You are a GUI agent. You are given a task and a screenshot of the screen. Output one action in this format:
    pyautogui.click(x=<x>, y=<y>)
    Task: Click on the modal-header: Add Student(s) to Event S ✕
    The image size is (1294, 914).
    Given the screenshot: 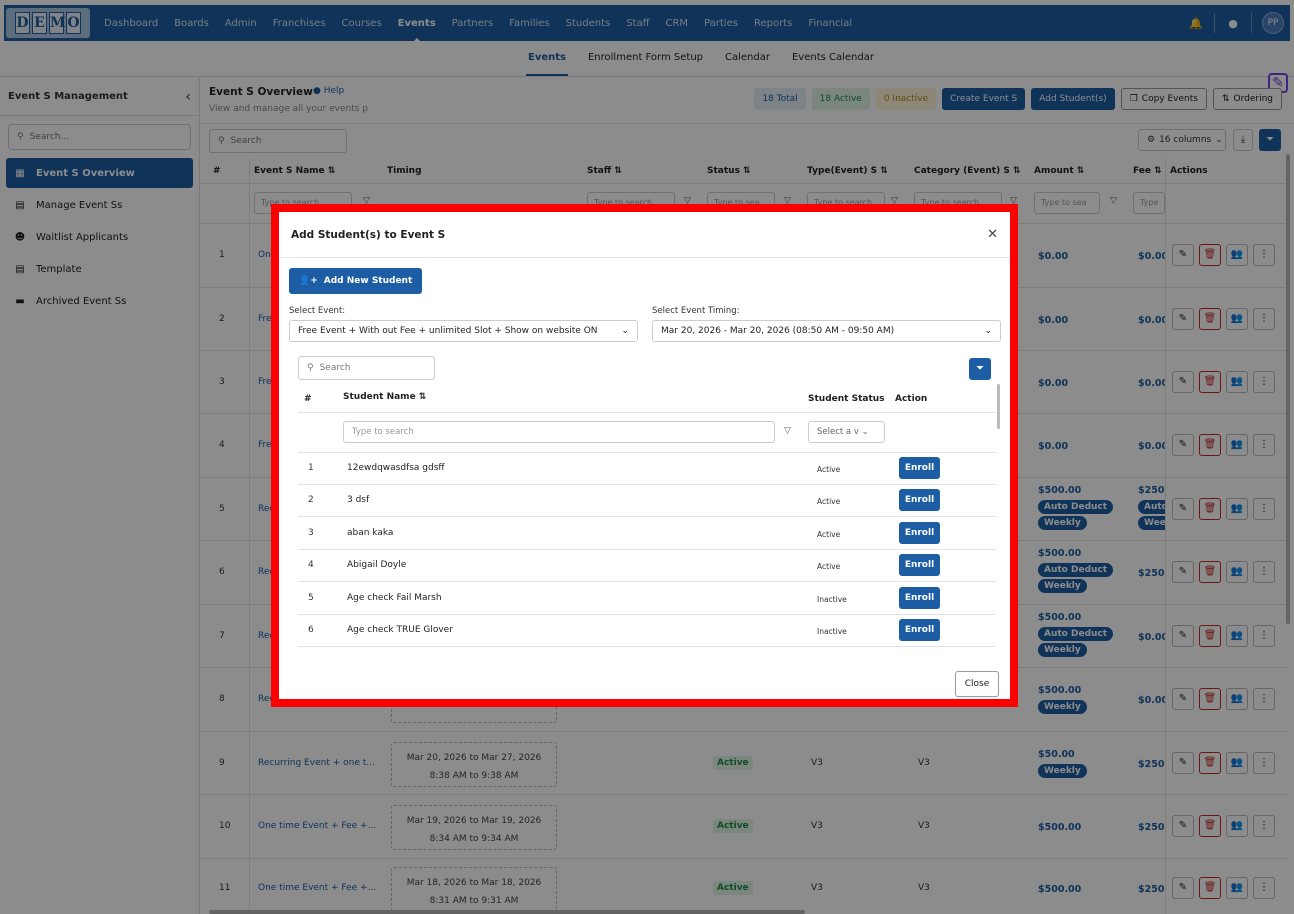 What is the action you would take?
    pyautogui.click(x=644, y=235)
    